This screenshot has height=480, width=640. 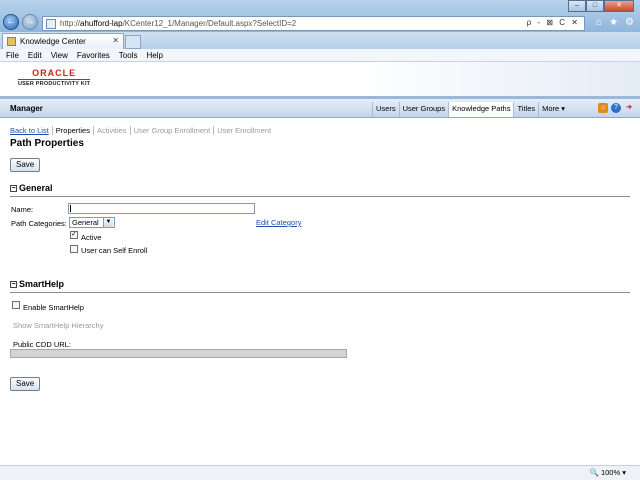 What do you see at coordinates (320, 79) in the screenshot?
I see `app-header: ORACLE USER PRODUCTIVITY KIT` at bounding box center [320, 79].